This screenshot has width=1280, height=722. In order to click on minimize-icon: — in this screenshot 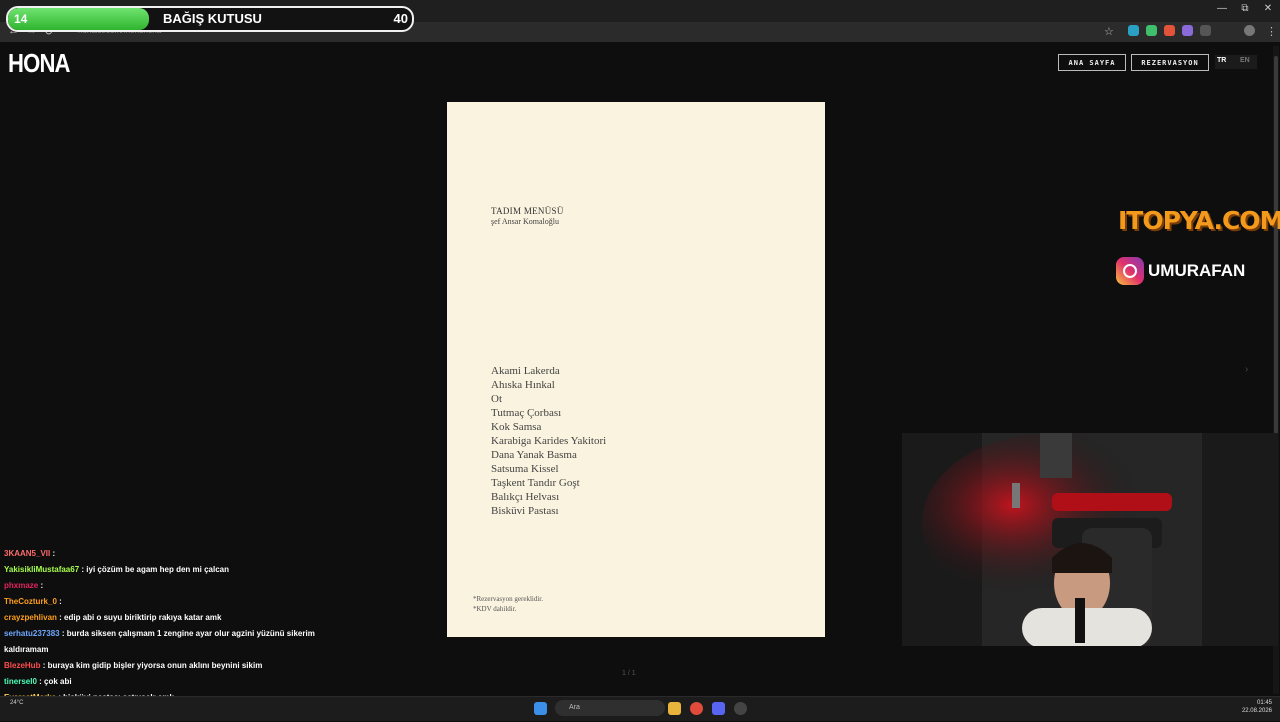, I will do `click(1222, 8)`.